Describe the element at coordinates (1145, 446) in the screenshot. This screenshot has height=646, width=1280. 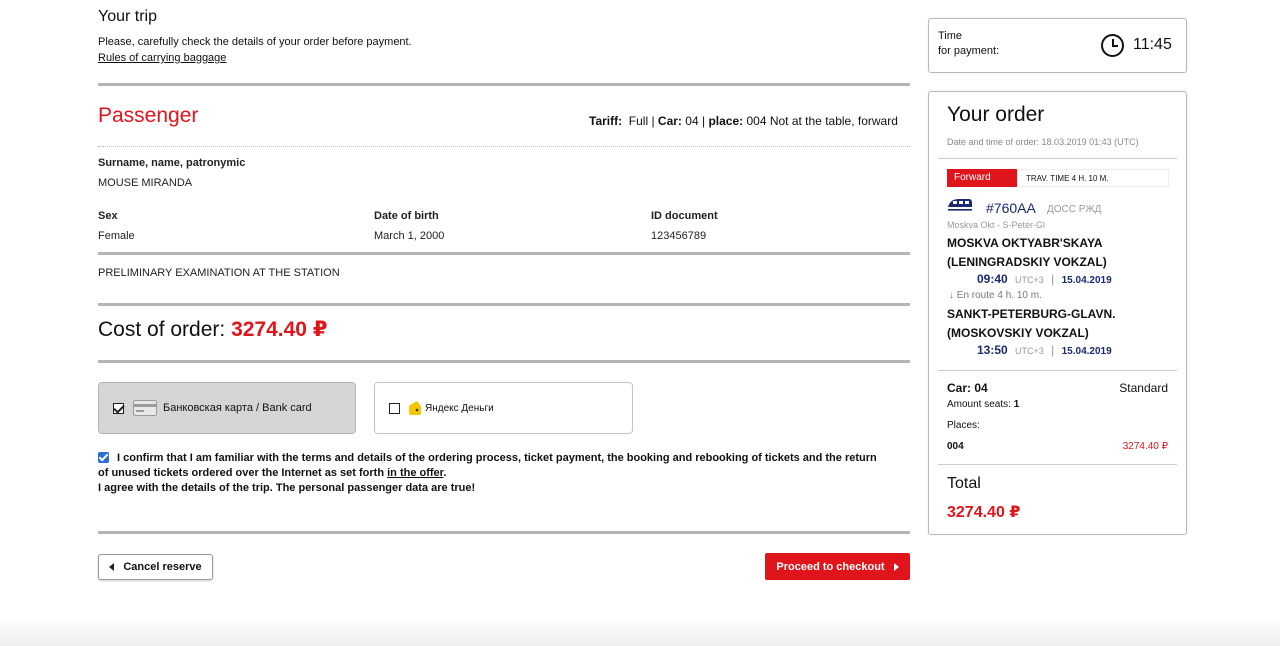
I see `place-price: 3274.40 ₽` at that location.